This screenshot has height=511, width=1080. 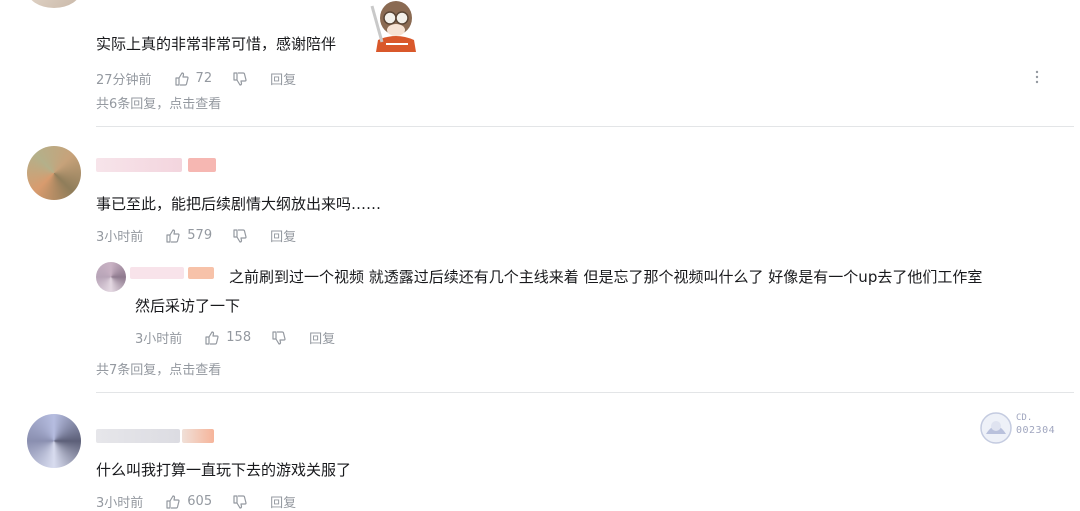 What do you see at coordinates (157, 273) in the screenshot?
I see `reply-username-blurred` at bounding box center [157, 273].